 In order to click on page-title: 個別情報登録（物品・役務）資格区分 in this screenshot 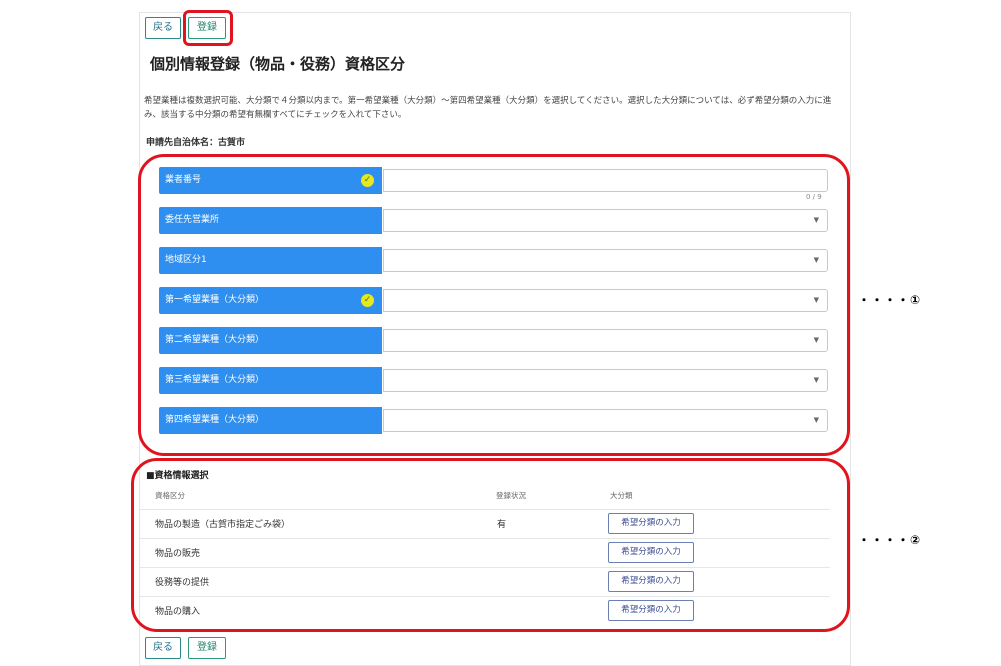, I will do `click(278, 64)`.